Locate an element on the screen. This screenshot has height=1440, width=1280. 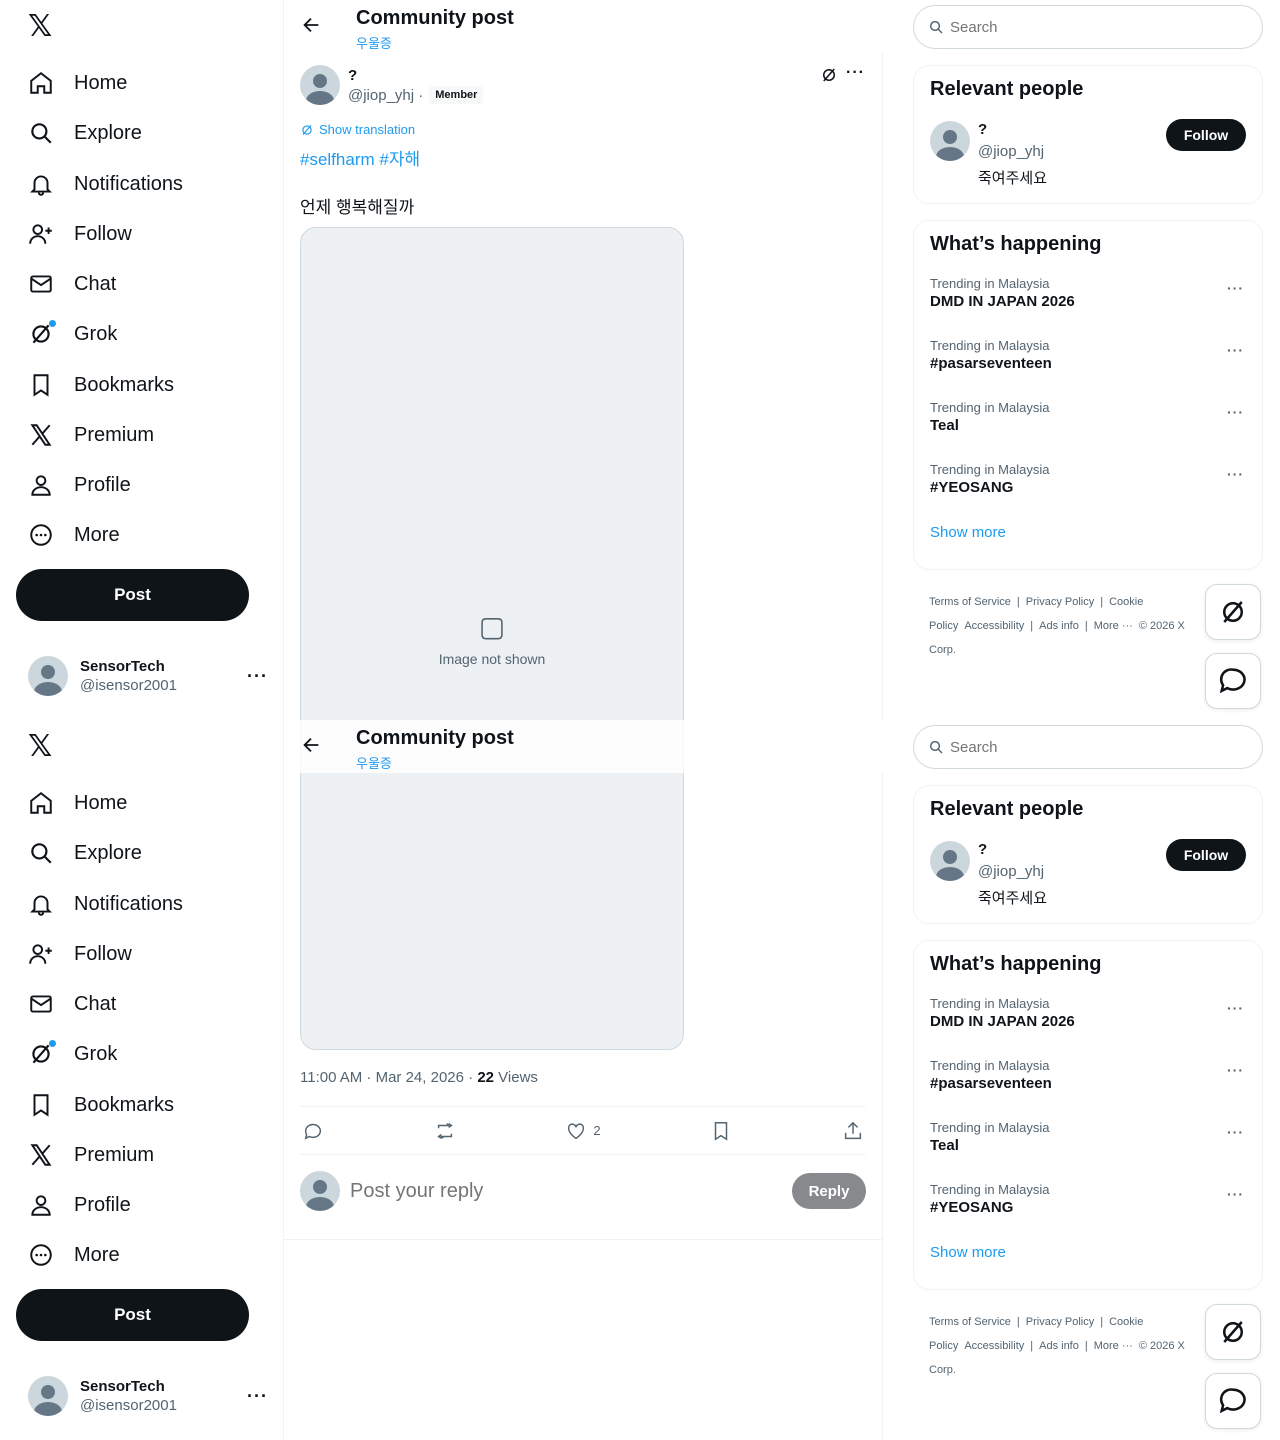
nav-item-label: Premium is located at coordinates (114, 434).